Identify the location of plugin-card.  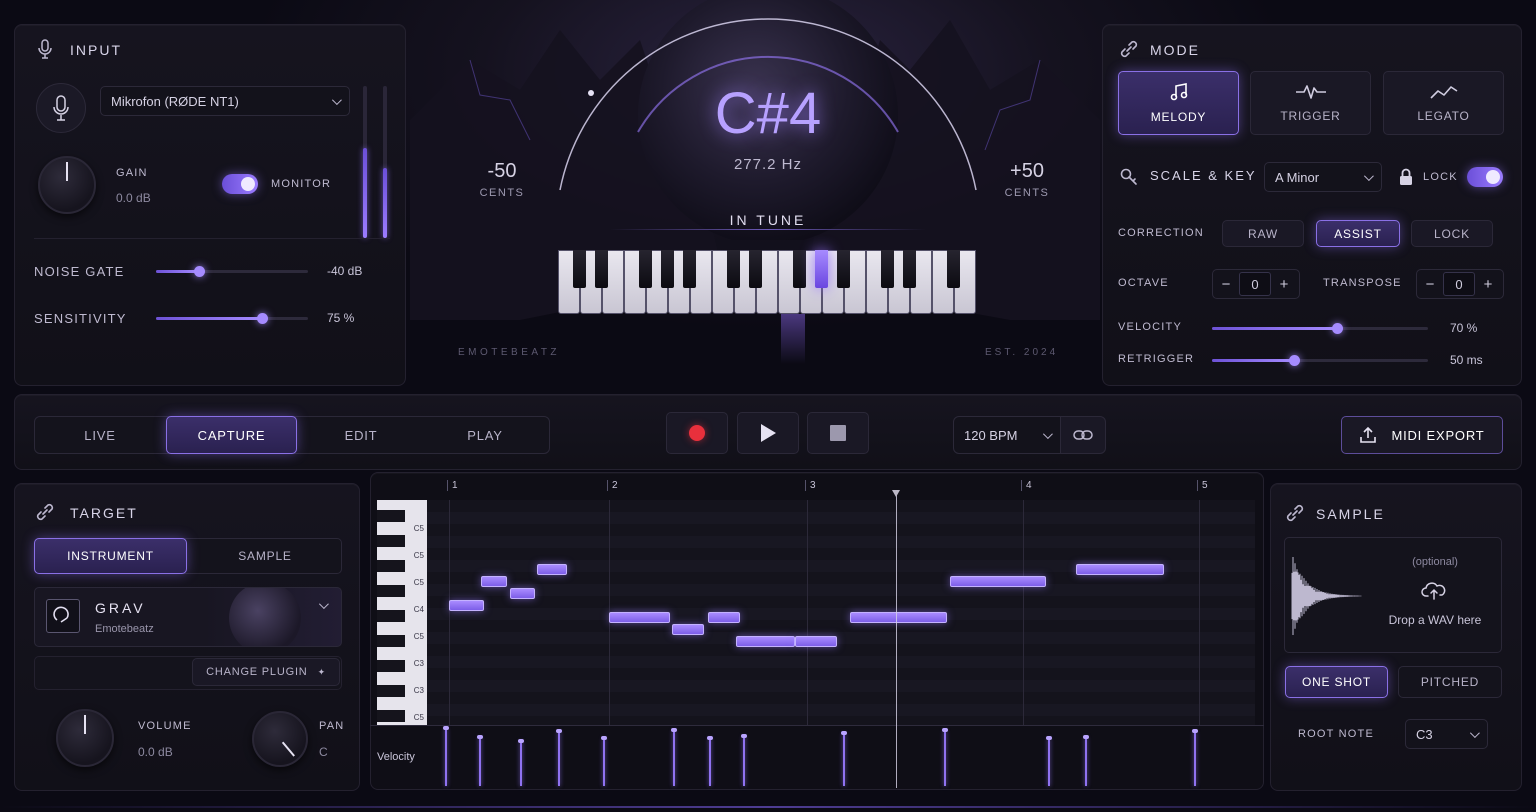
(188, 617).